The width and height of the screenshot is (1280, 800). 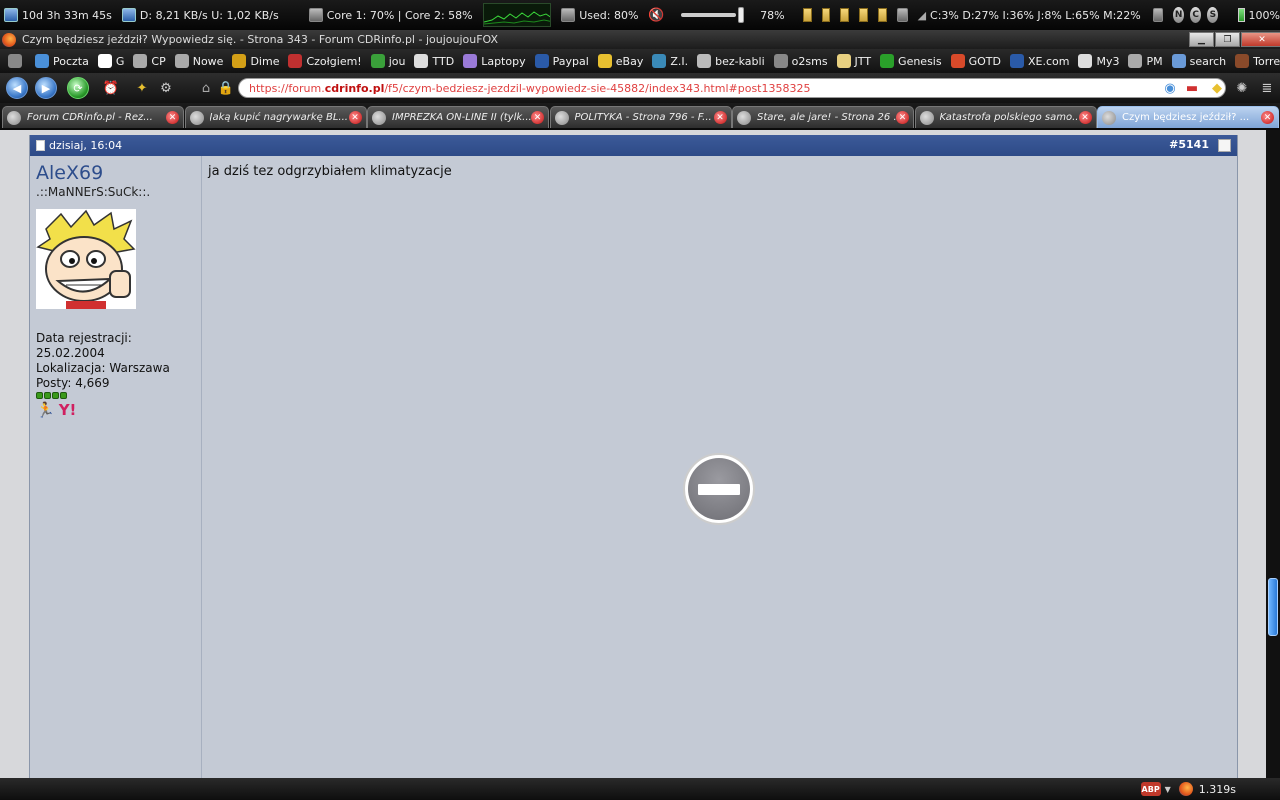 I want to click on bookmark-item: o2sms, so click(x=800, y=61).